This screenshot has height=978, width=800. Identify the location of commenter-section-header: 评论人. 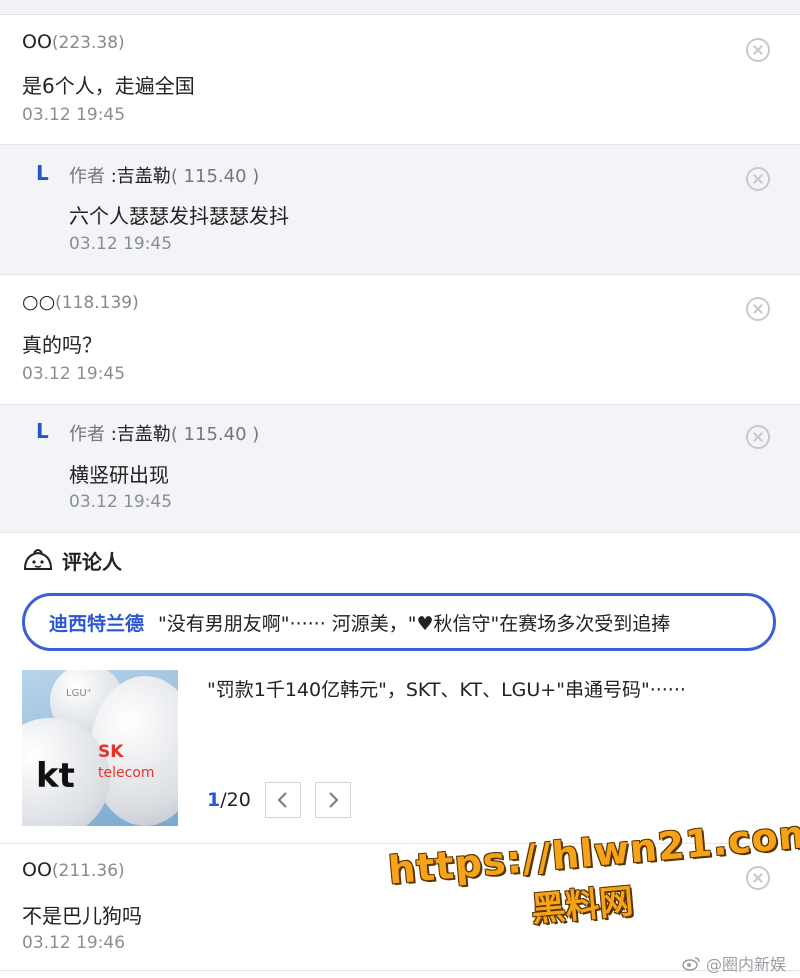
(72, 560).